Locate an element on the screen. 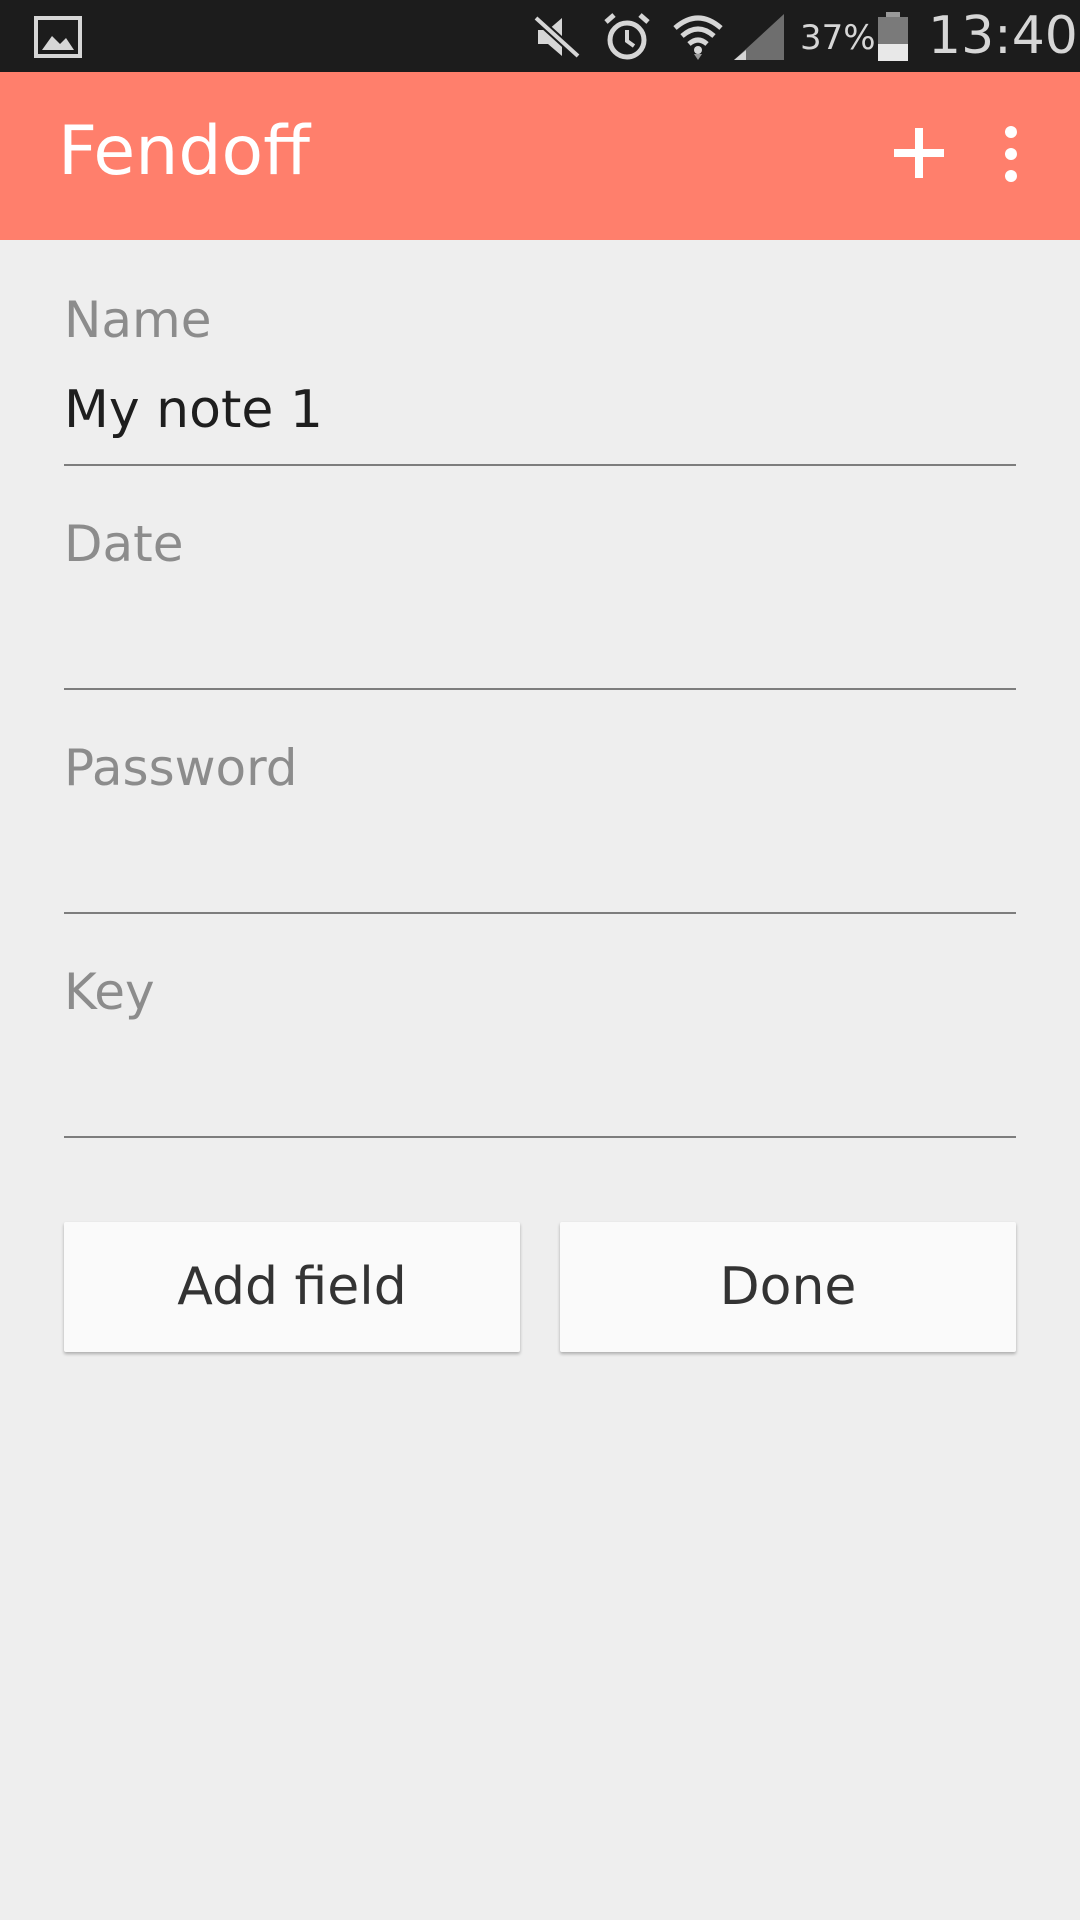  add-icon is located at coordinates (919, 153).